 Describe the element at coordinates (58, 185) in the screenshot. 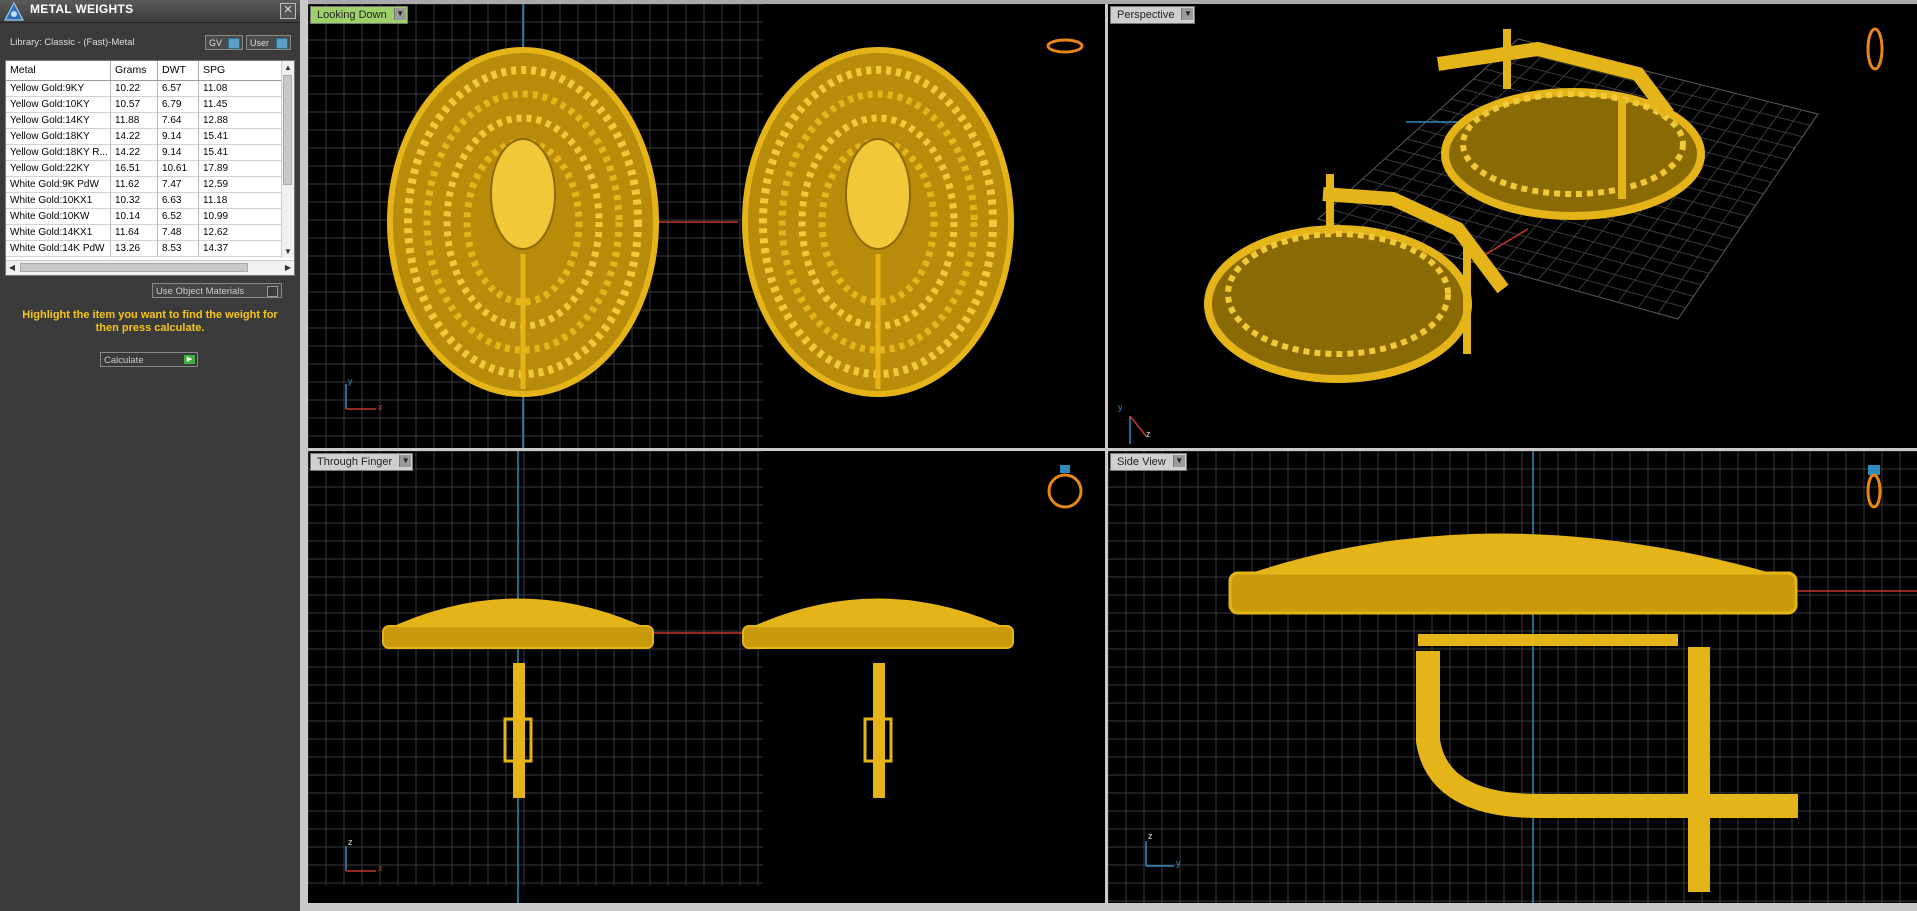

I see `table-cell: White Gold:9K PdW` at that location.